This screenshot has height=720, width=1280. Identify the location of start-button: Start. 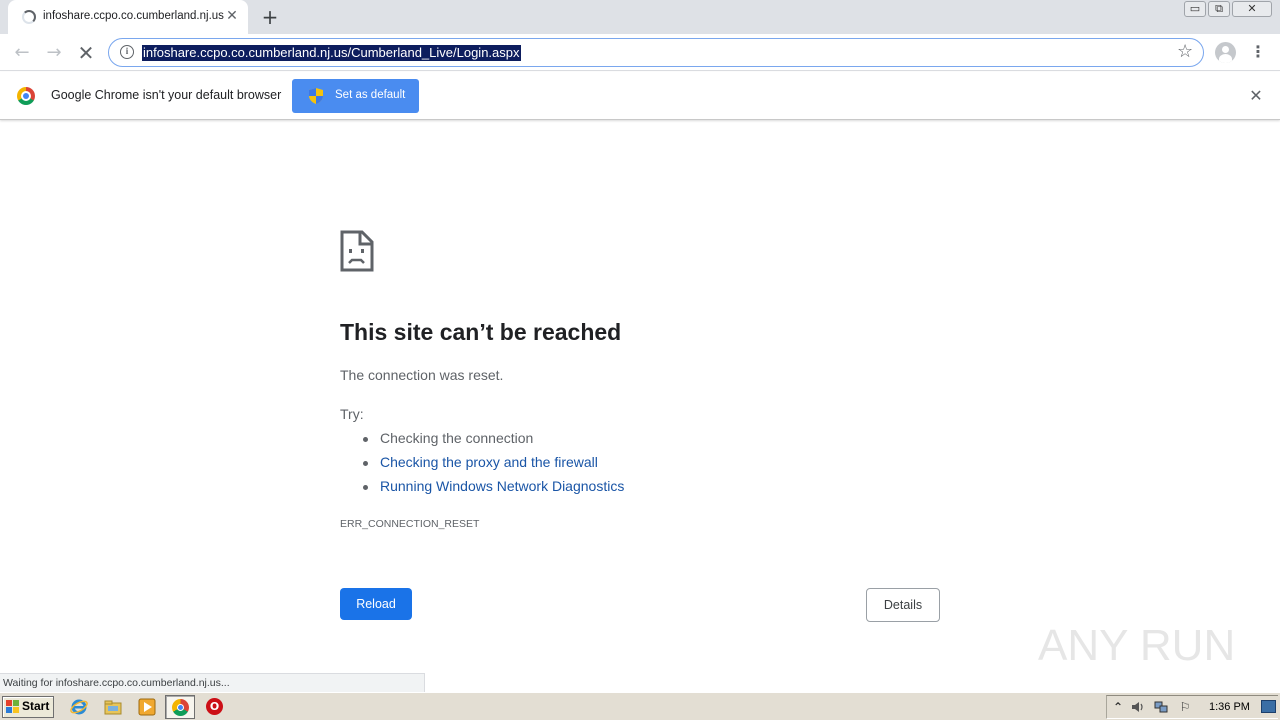
(28, 707).